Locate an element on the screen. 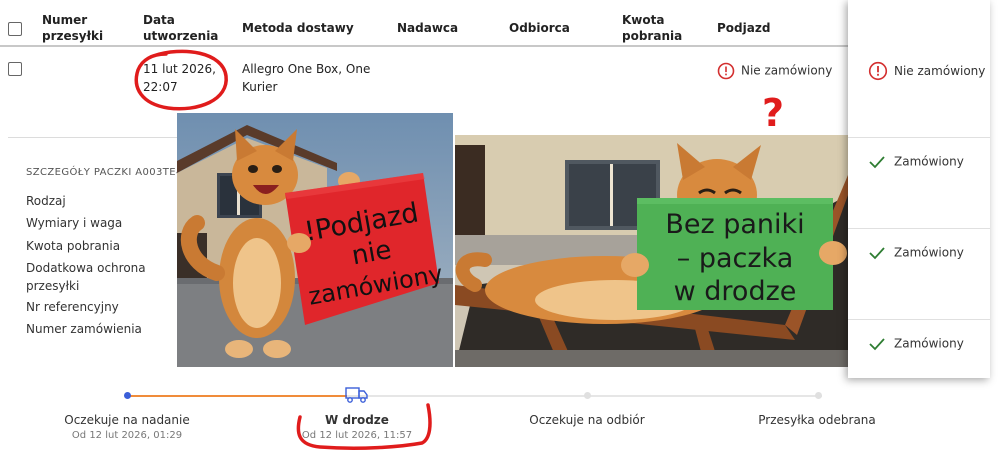  dropdown-option-label: Nie zamówiony is located at coordinates (940, 71).